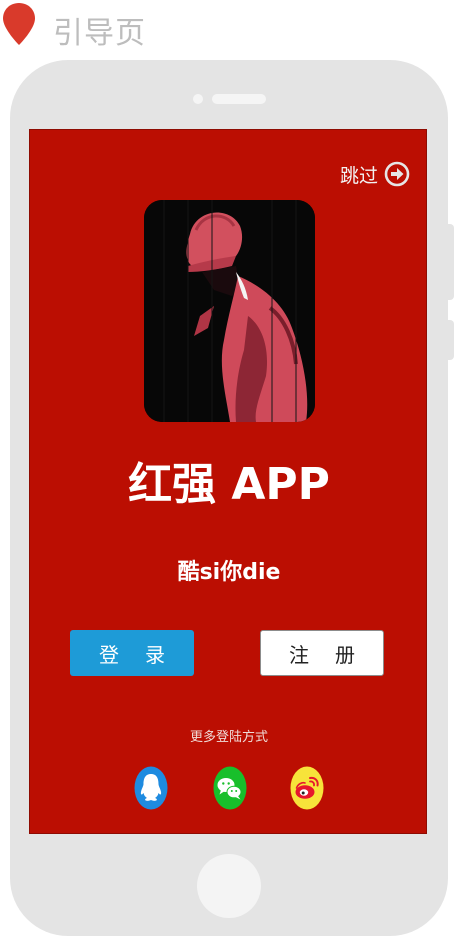  Describe the element at coordinates (397, 174) in the screenshot. I see `arrow-right-circle-icon` at that location.